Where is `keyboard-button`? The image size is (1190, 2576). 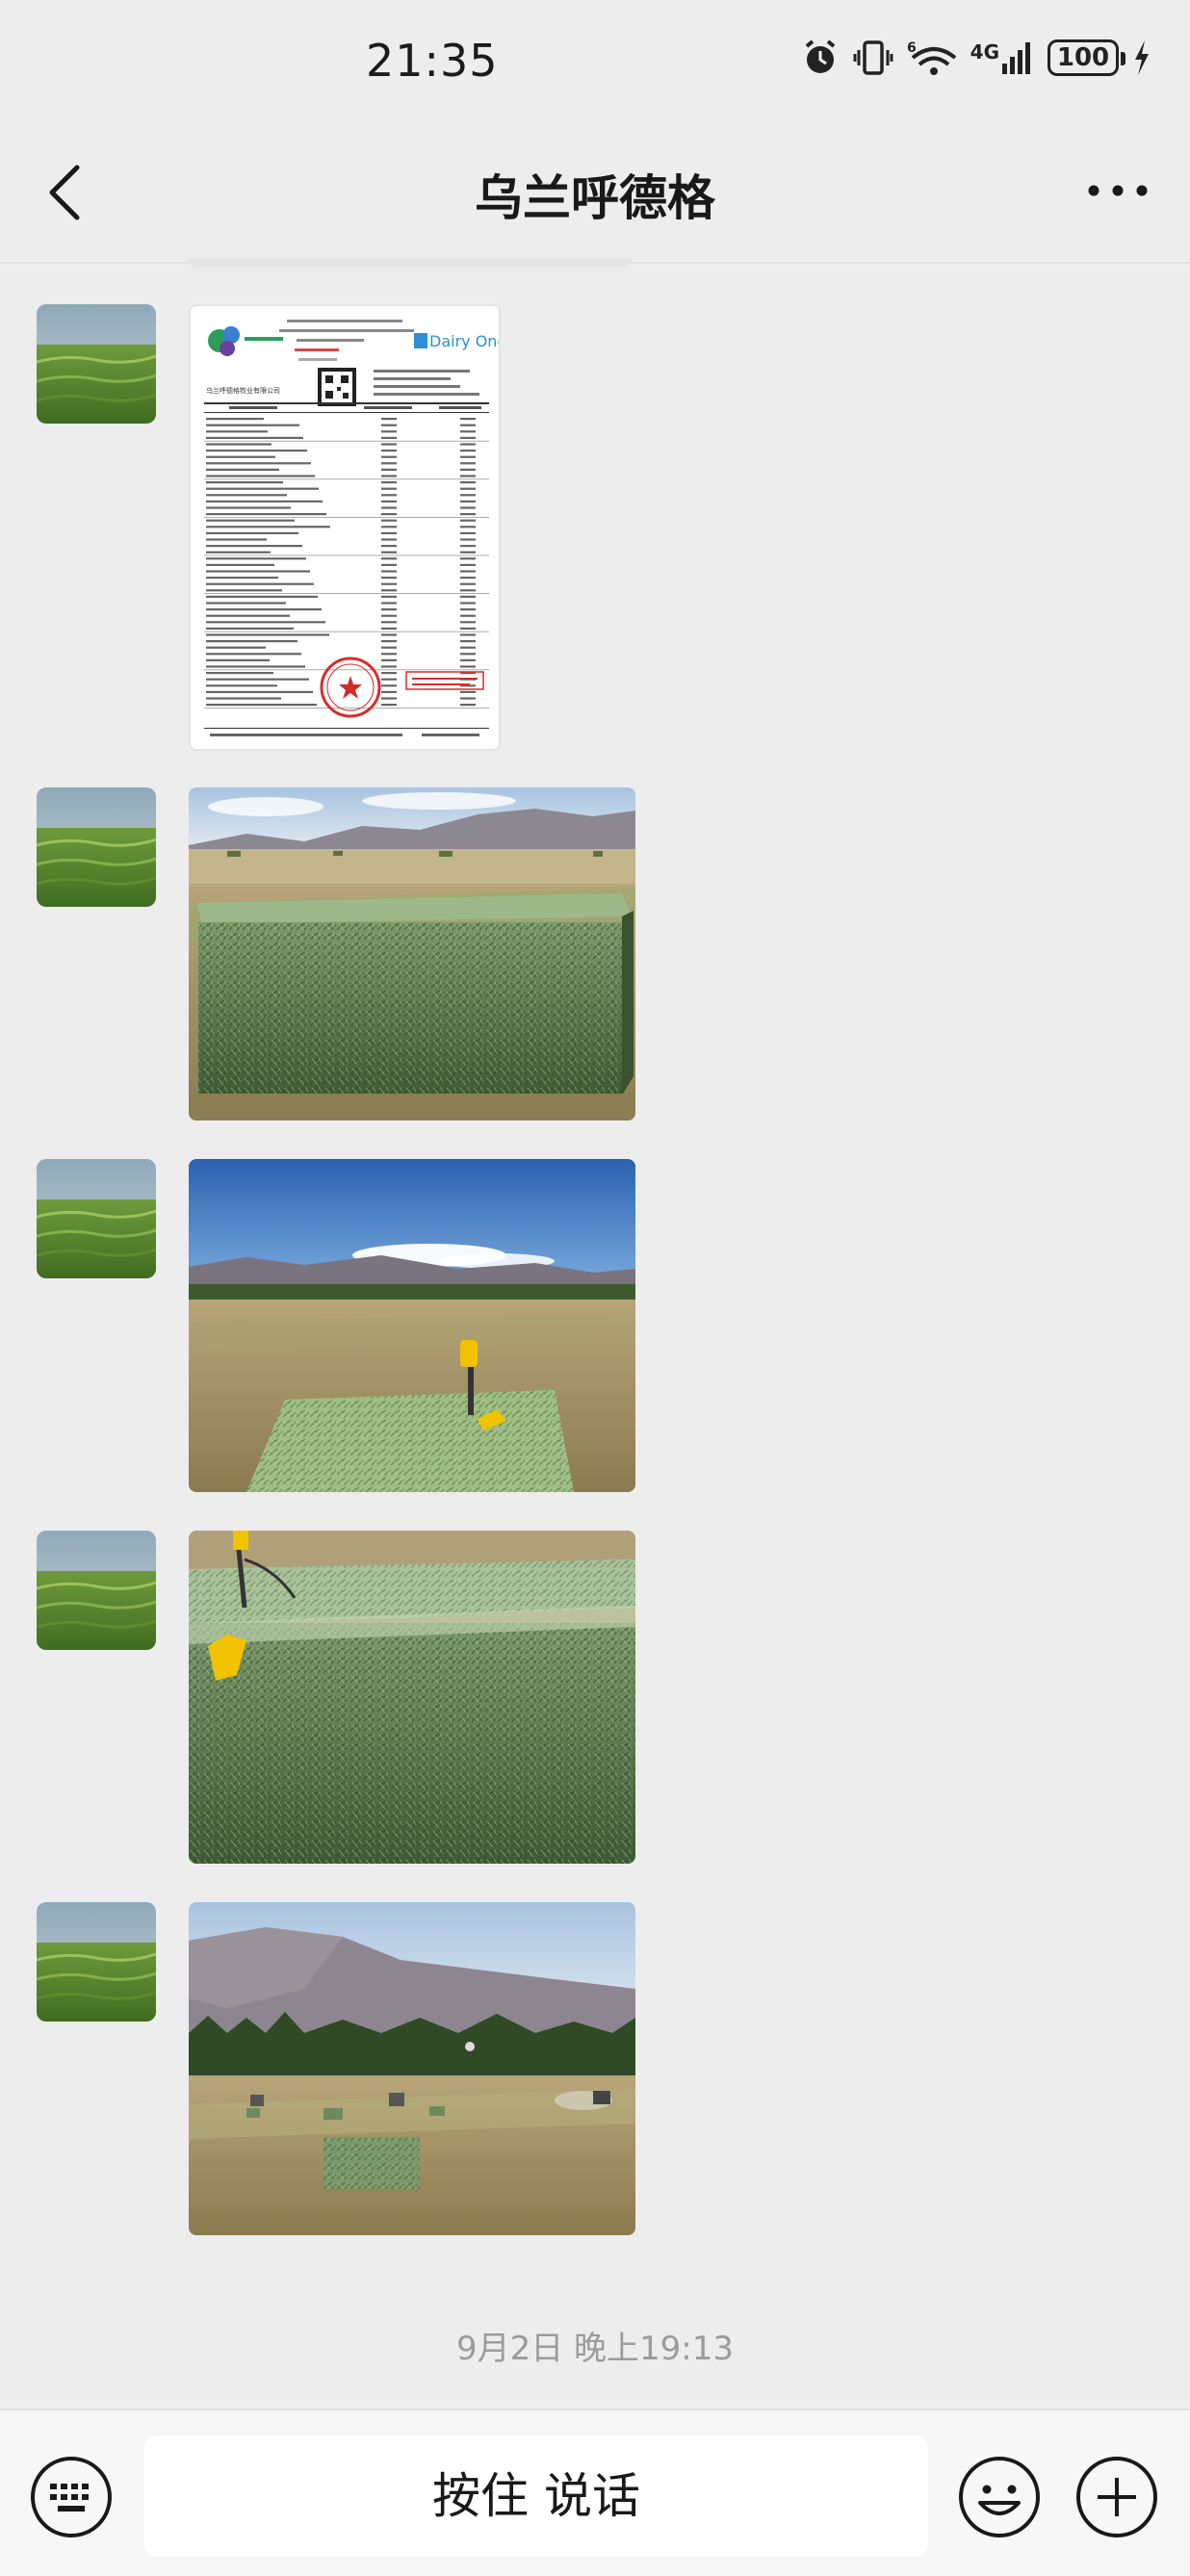 keyboard-button is located at coordinates (72, 2497).